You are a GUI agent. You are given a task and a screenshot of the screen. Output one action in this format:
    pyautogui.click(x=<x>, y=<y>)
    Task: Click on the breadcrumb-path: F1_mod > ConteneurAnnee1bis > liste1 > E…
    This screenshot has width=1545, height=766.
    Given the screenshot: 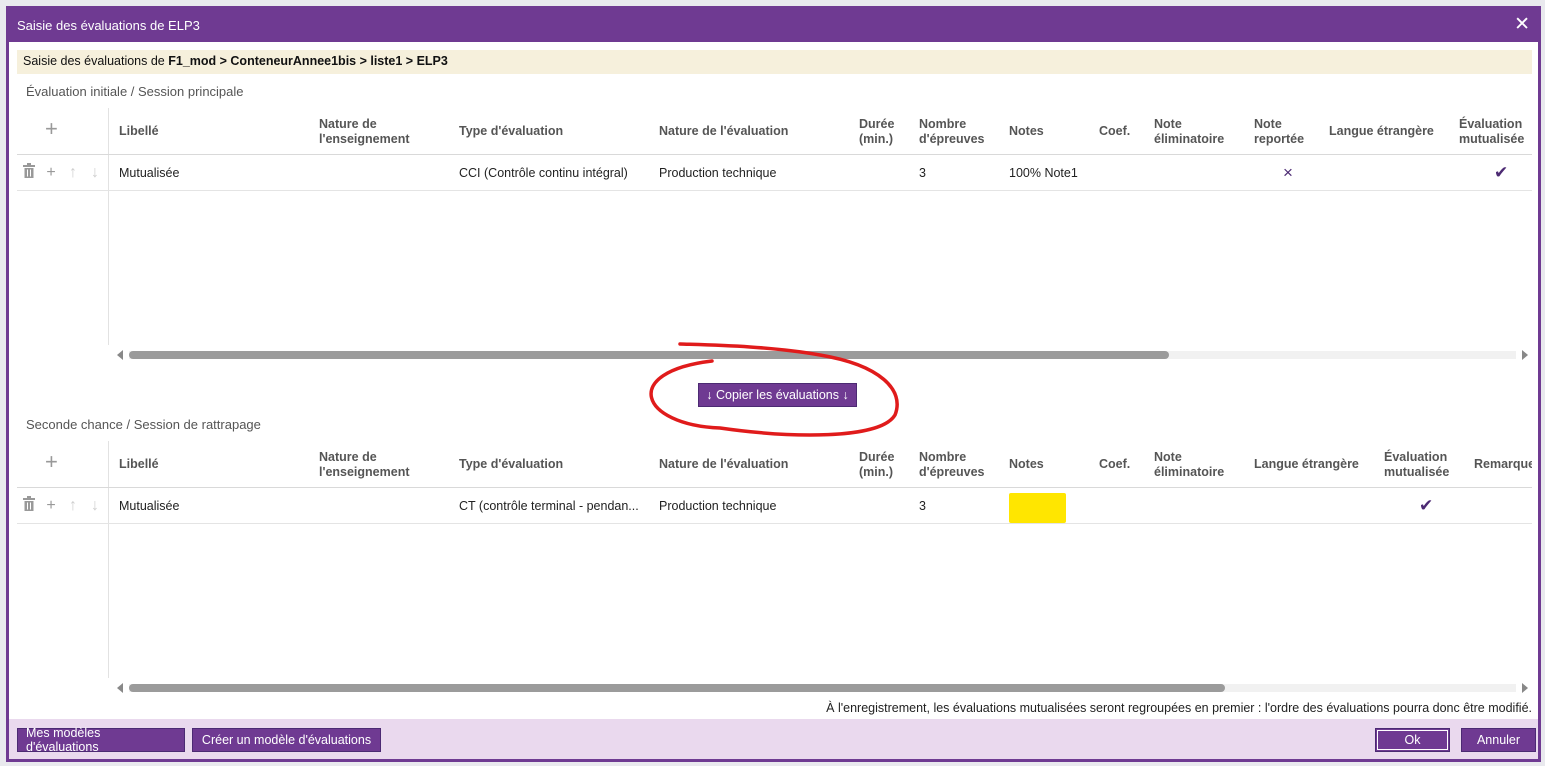 What is the action you would take?
    pyautogui.click(x=308, y=61)
    